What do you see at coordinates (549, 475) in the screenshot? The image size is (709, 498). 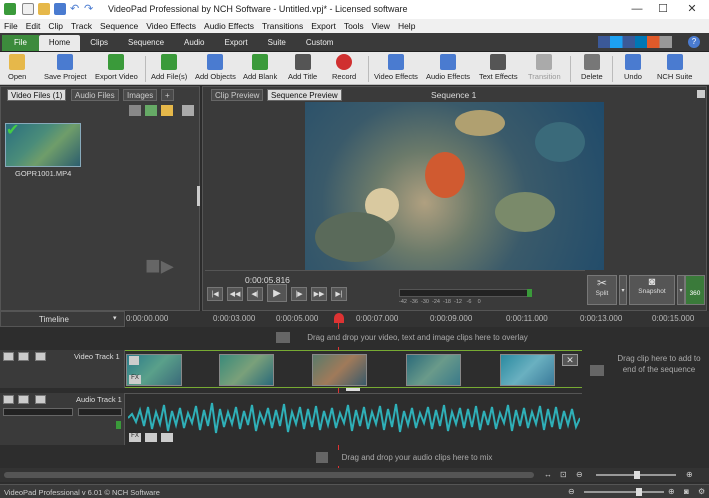 I see `fit-icon: ↔` at bounding box center [549, 475].